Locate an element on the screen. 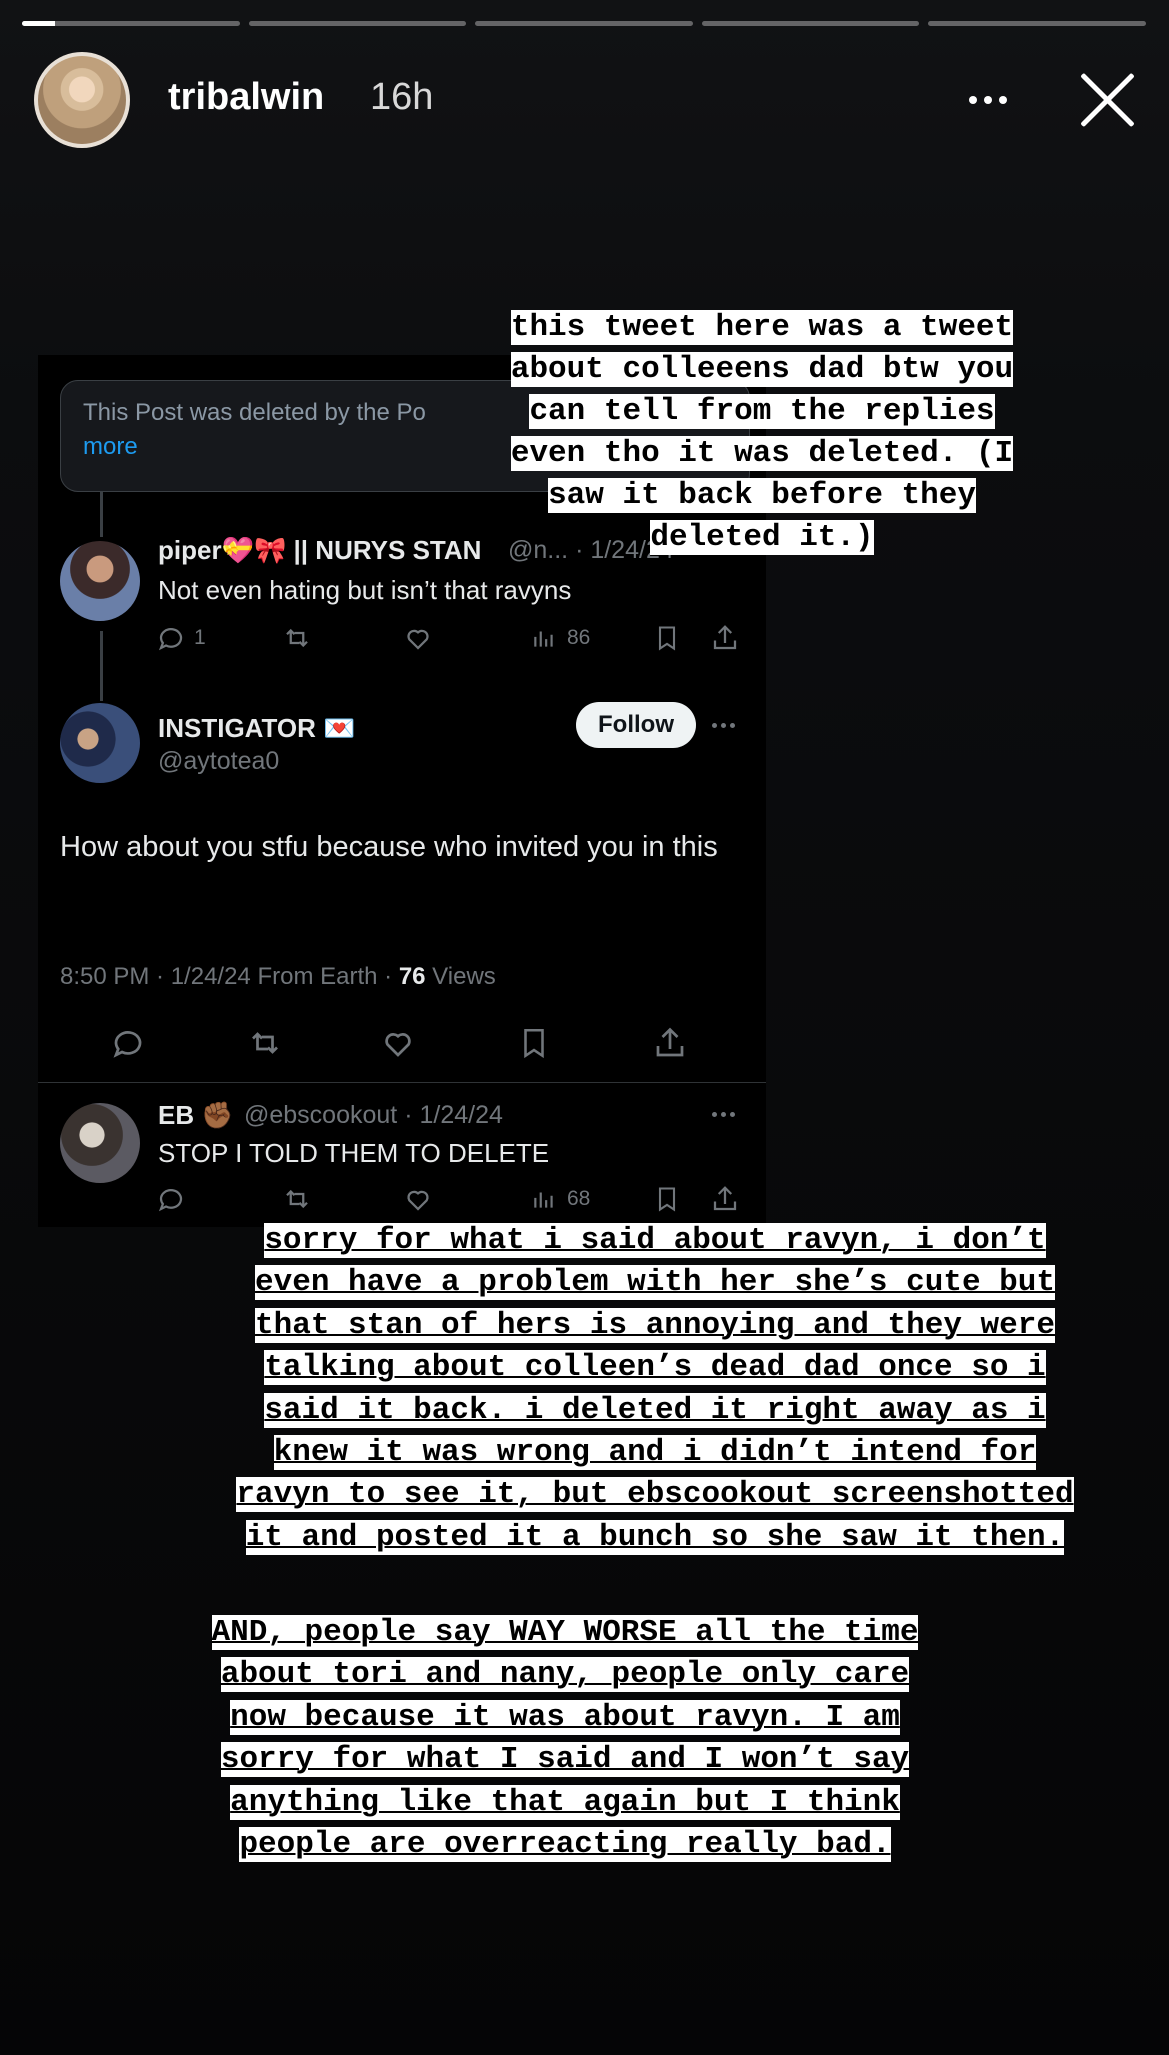  views-icon: 68 is located at coordinates (560, 1199).